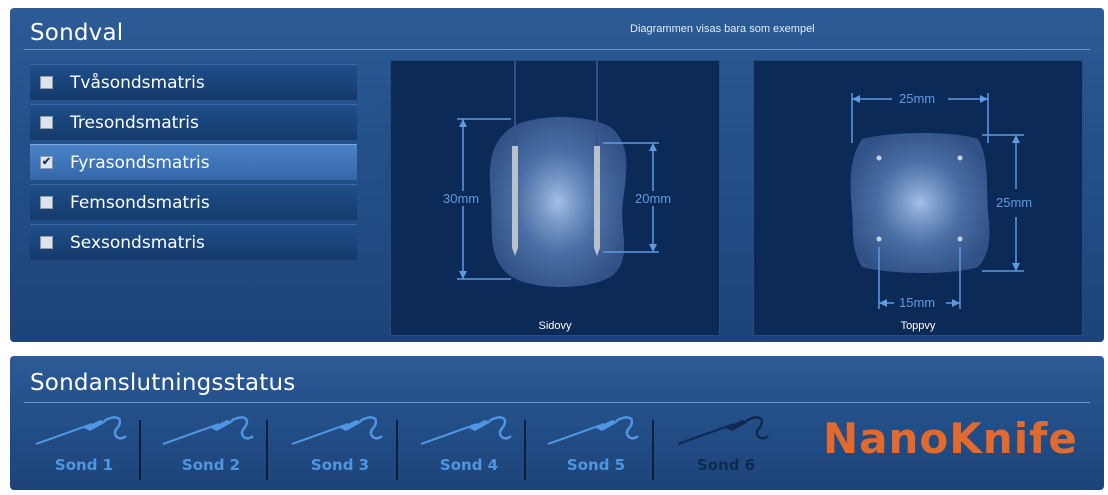 The width and height of the screenshot is (1108, 495). What do you see at coordinates (211, 447) in the screenshot?
I see `probe-2-status: Sond 2` at bounding box center [211, 447].